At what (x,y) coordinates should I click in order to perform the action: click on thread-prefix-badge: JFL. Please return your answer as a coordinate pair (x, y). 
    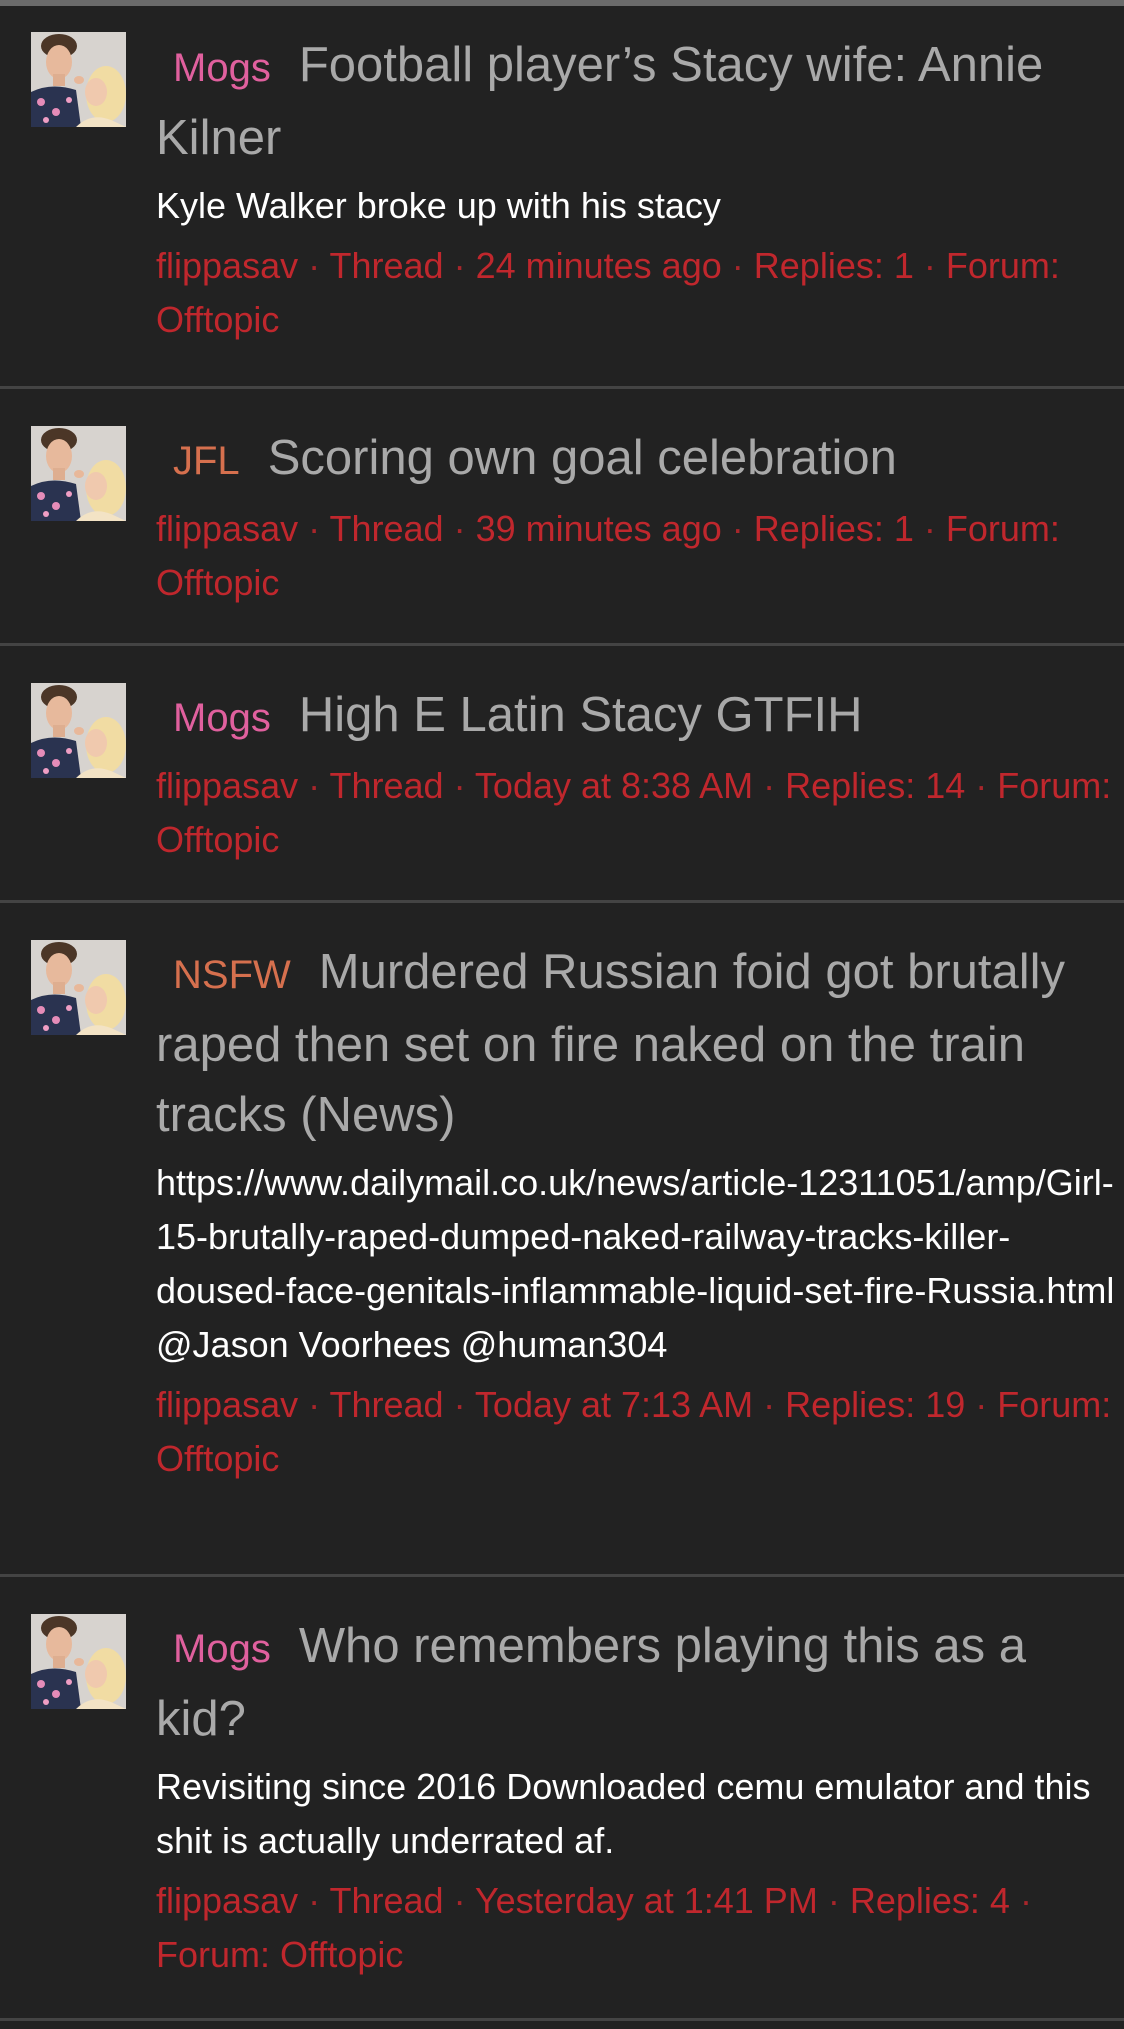
    Looking at the image, I should click on (206, 461).